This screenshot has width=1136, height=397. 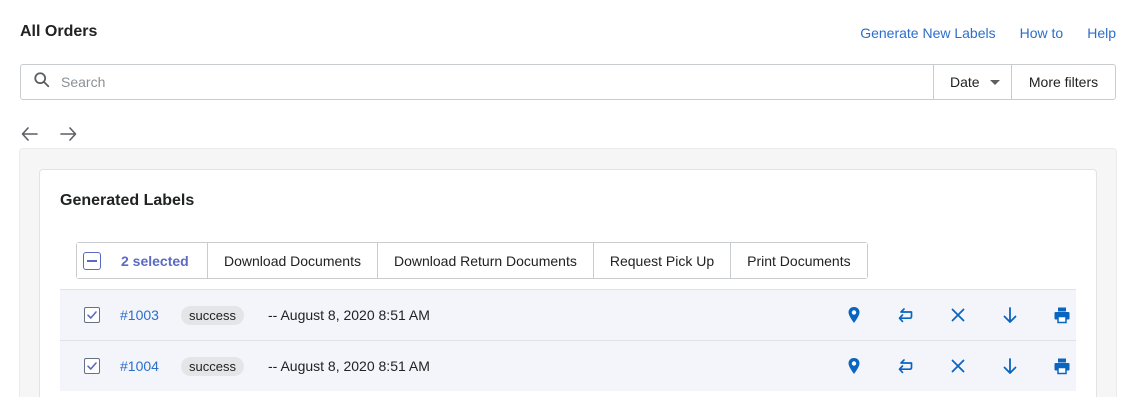 I want to click on order-link: #1004, so click(x=139, y=366).